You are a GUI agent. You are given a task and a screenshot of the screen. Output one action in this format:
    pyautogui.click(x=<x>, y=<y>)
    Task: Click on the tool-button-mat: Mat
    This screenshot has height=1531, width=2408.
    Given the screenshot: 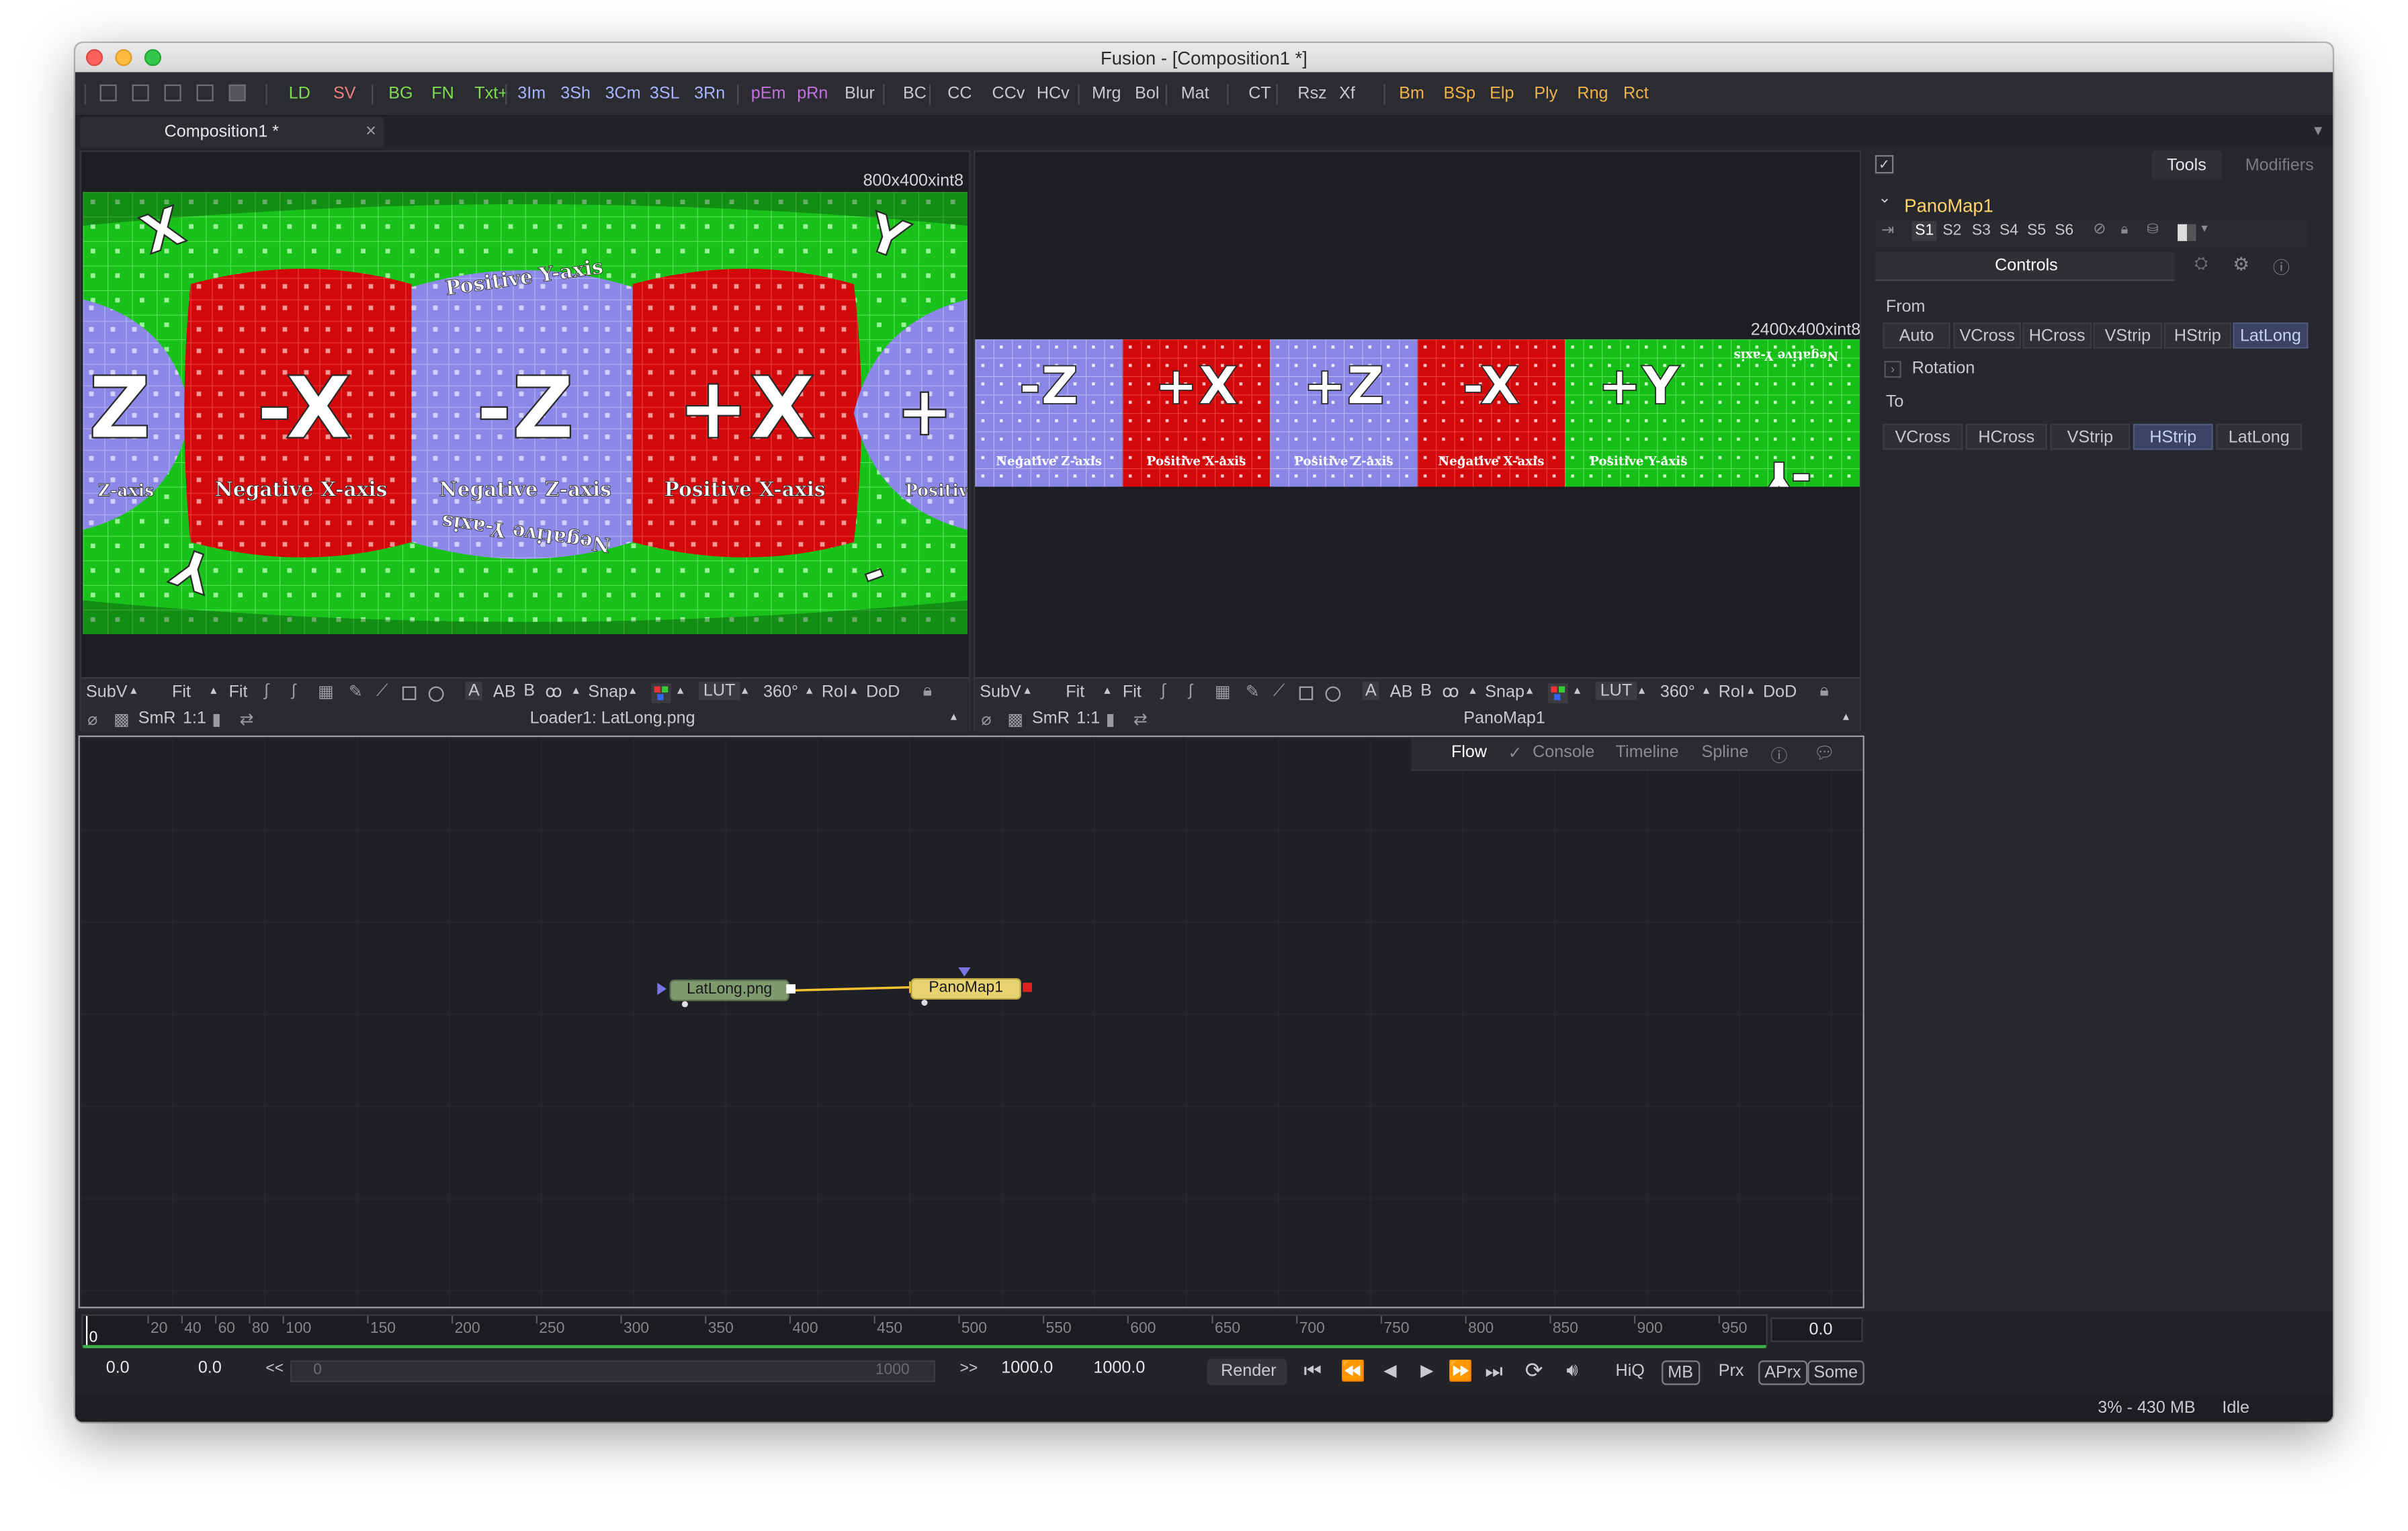 What is the action you would take?
    pyautogui.click(x=1195, y=94)
    